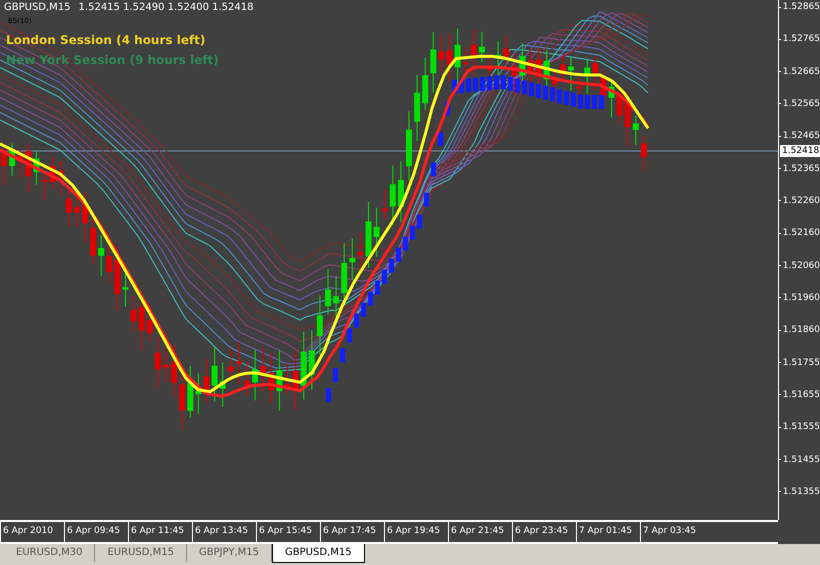 The width and height of the screenshot is (820, 565). I want to click on price-label: 1.52765, so click(799, 39).